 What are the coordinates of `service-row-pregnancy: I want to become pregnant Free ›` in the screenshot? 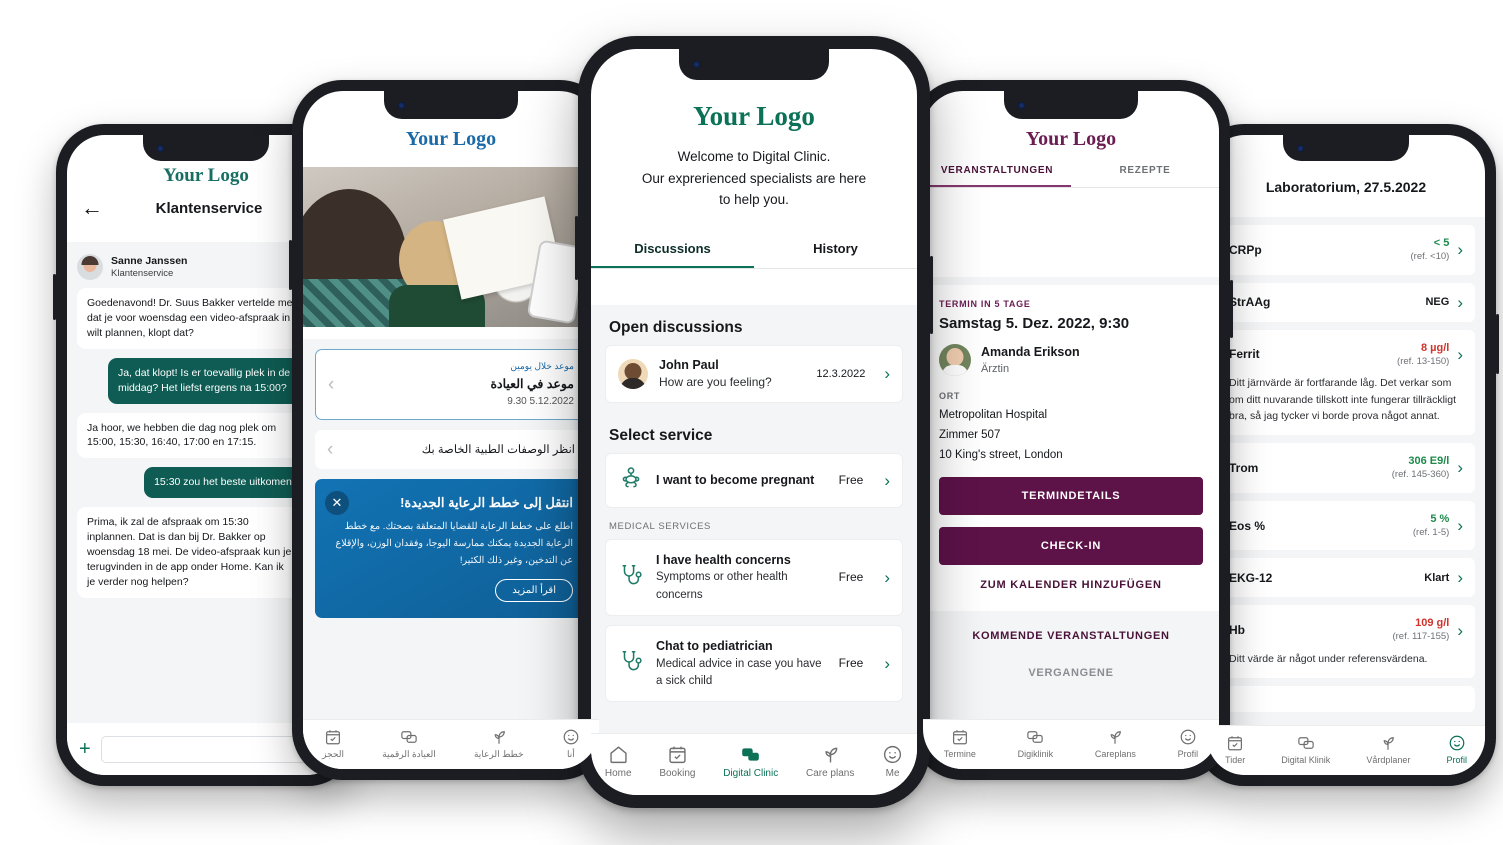 It's located at (754, 480).